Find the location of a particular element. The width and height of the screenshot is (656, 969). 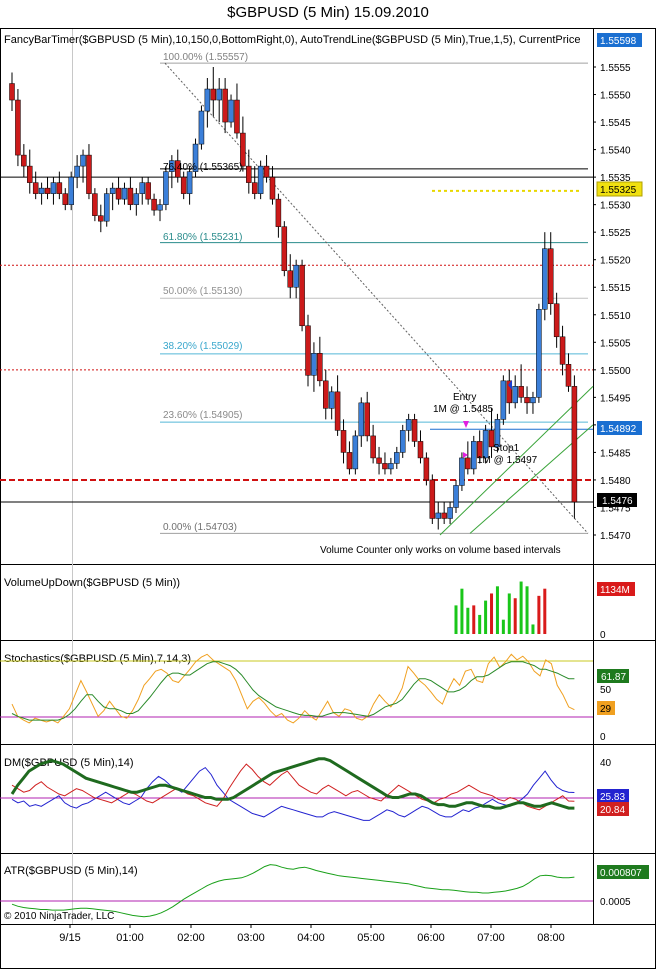

stoch-box-d-text: 61.87 is located at coordinates (613, 677).